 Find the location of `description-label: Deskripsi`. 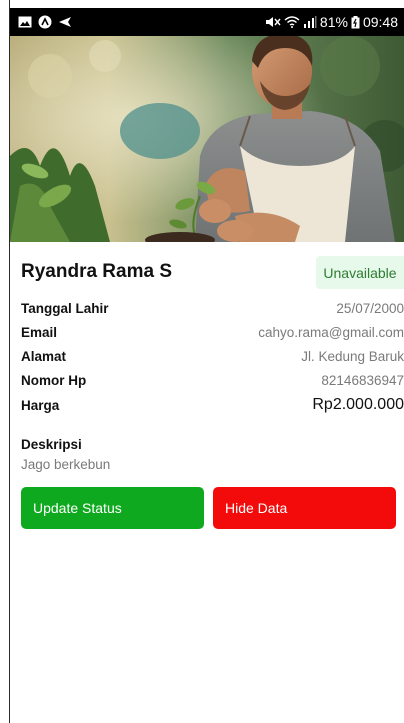

description-label: Deskripsi is located at coordinates (51, 444).